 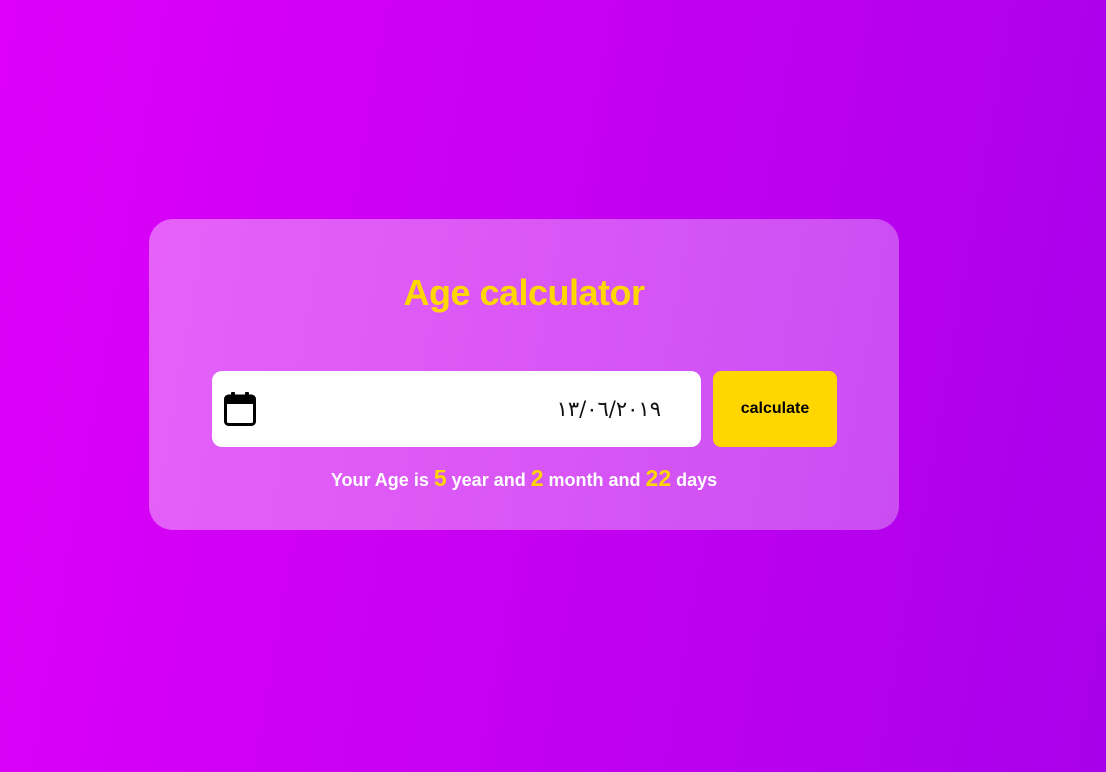 I want to click on result-days: 22, so click(x=658, y=478).